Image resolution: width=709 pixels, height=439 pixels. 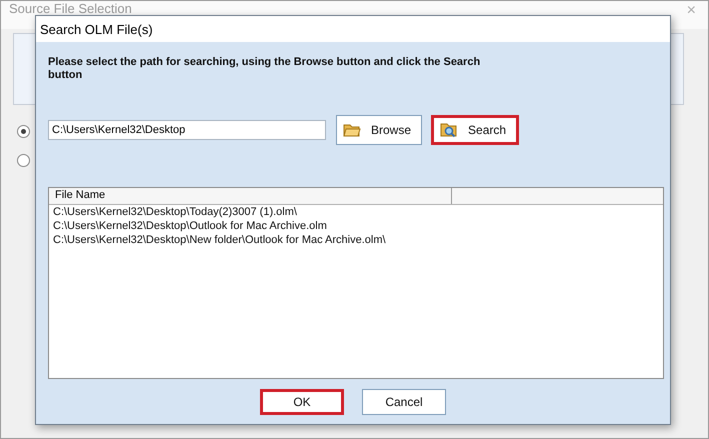 What do you see at coordinates (449, 130) in the screenshot?
I see `folder-search-icon` at bounding box center [449, 130].